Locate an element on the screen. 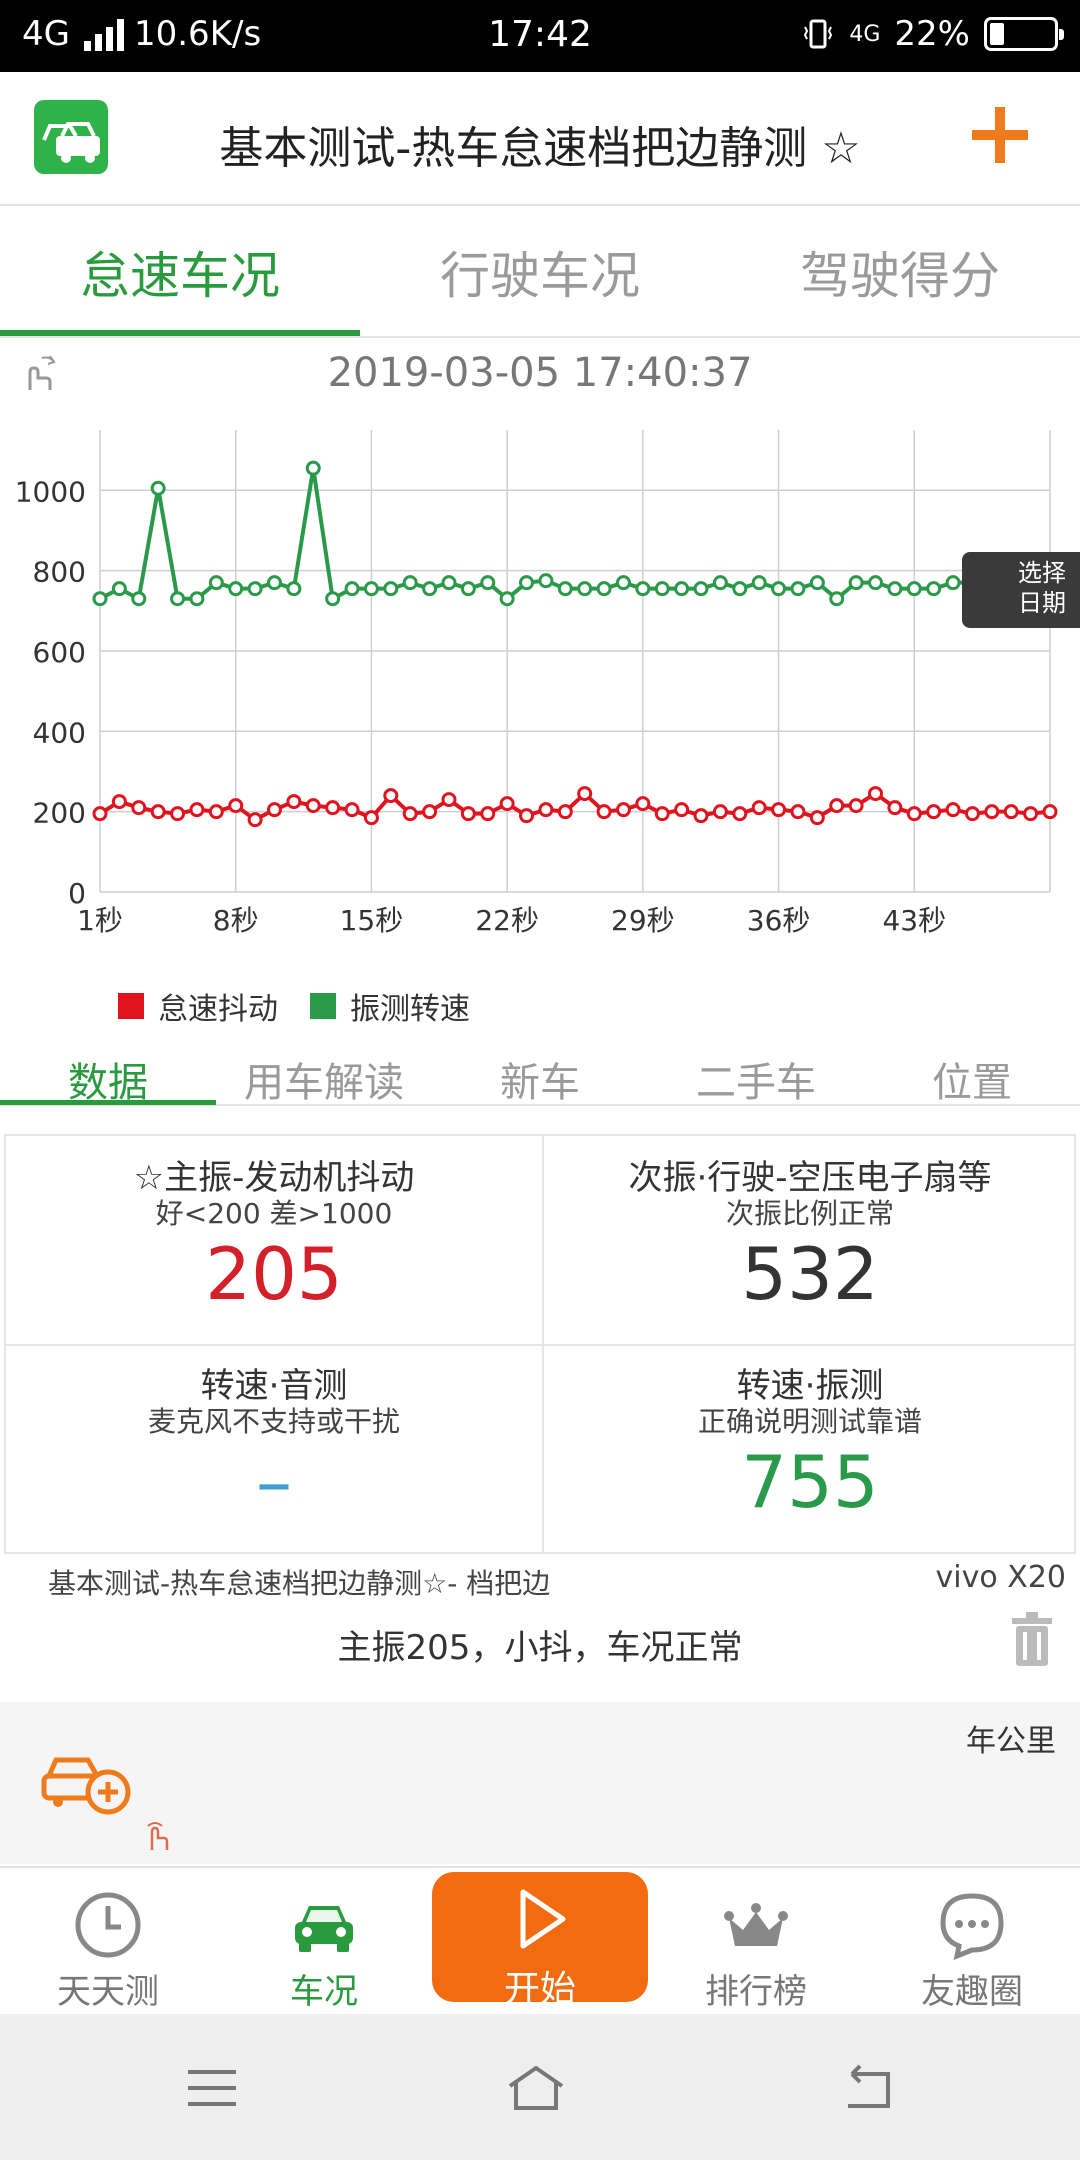 This screenshot has width=1080, height=2160. plus-icon is located at coordinates (1008, 136).